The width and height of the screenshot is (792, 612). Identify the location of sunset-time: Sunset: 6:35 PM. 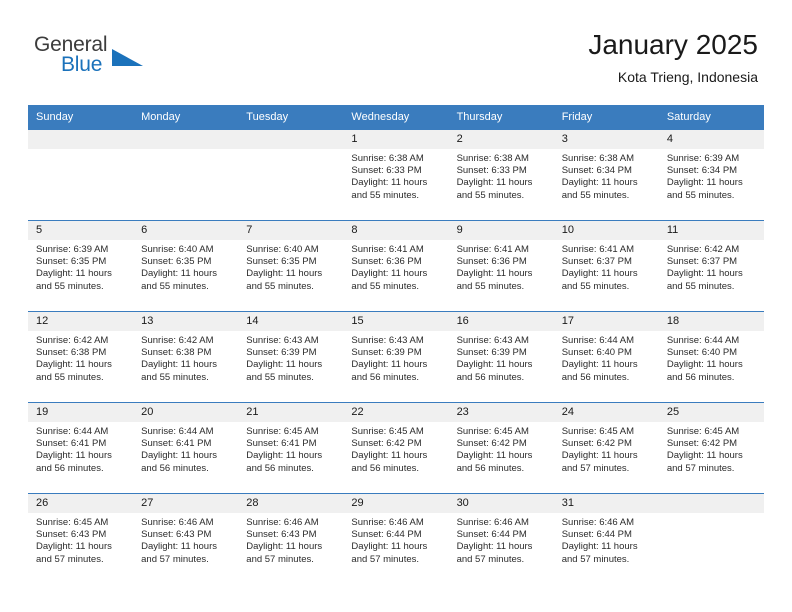
(176, 262).